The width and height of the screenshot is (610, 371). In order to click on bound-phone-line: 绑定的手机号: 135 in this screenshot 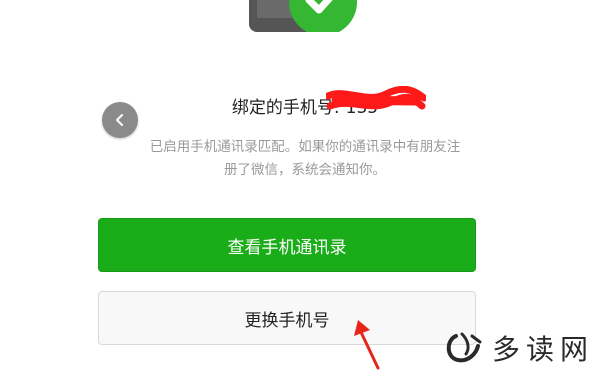, I will do `click(305, 105)`.